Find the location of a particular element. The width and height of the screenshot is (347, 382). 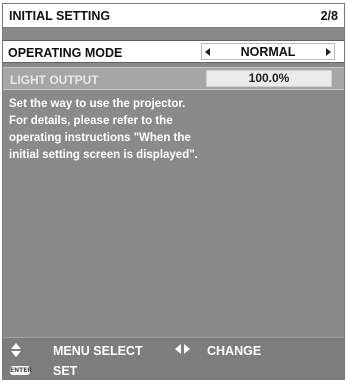

light-output-value: 100.0% is located at coordinates (269, 78).